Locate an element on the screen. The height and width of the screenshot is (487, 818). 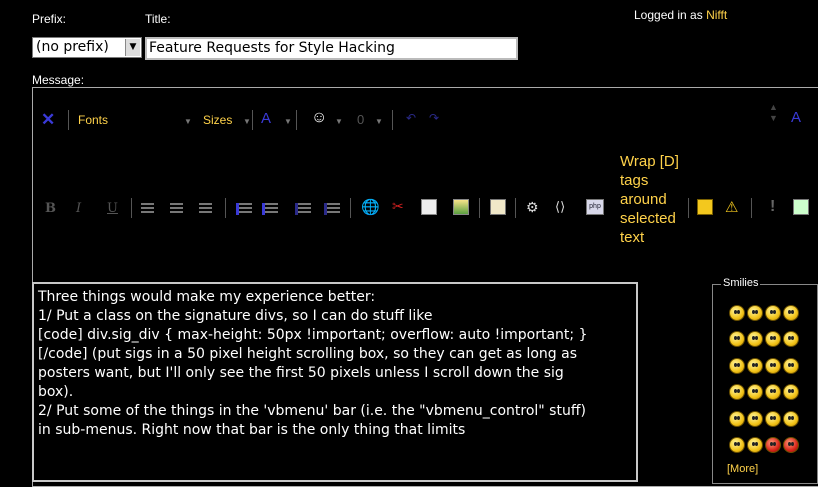
undo-icon: ↶ is located at coordinates (411, 118).